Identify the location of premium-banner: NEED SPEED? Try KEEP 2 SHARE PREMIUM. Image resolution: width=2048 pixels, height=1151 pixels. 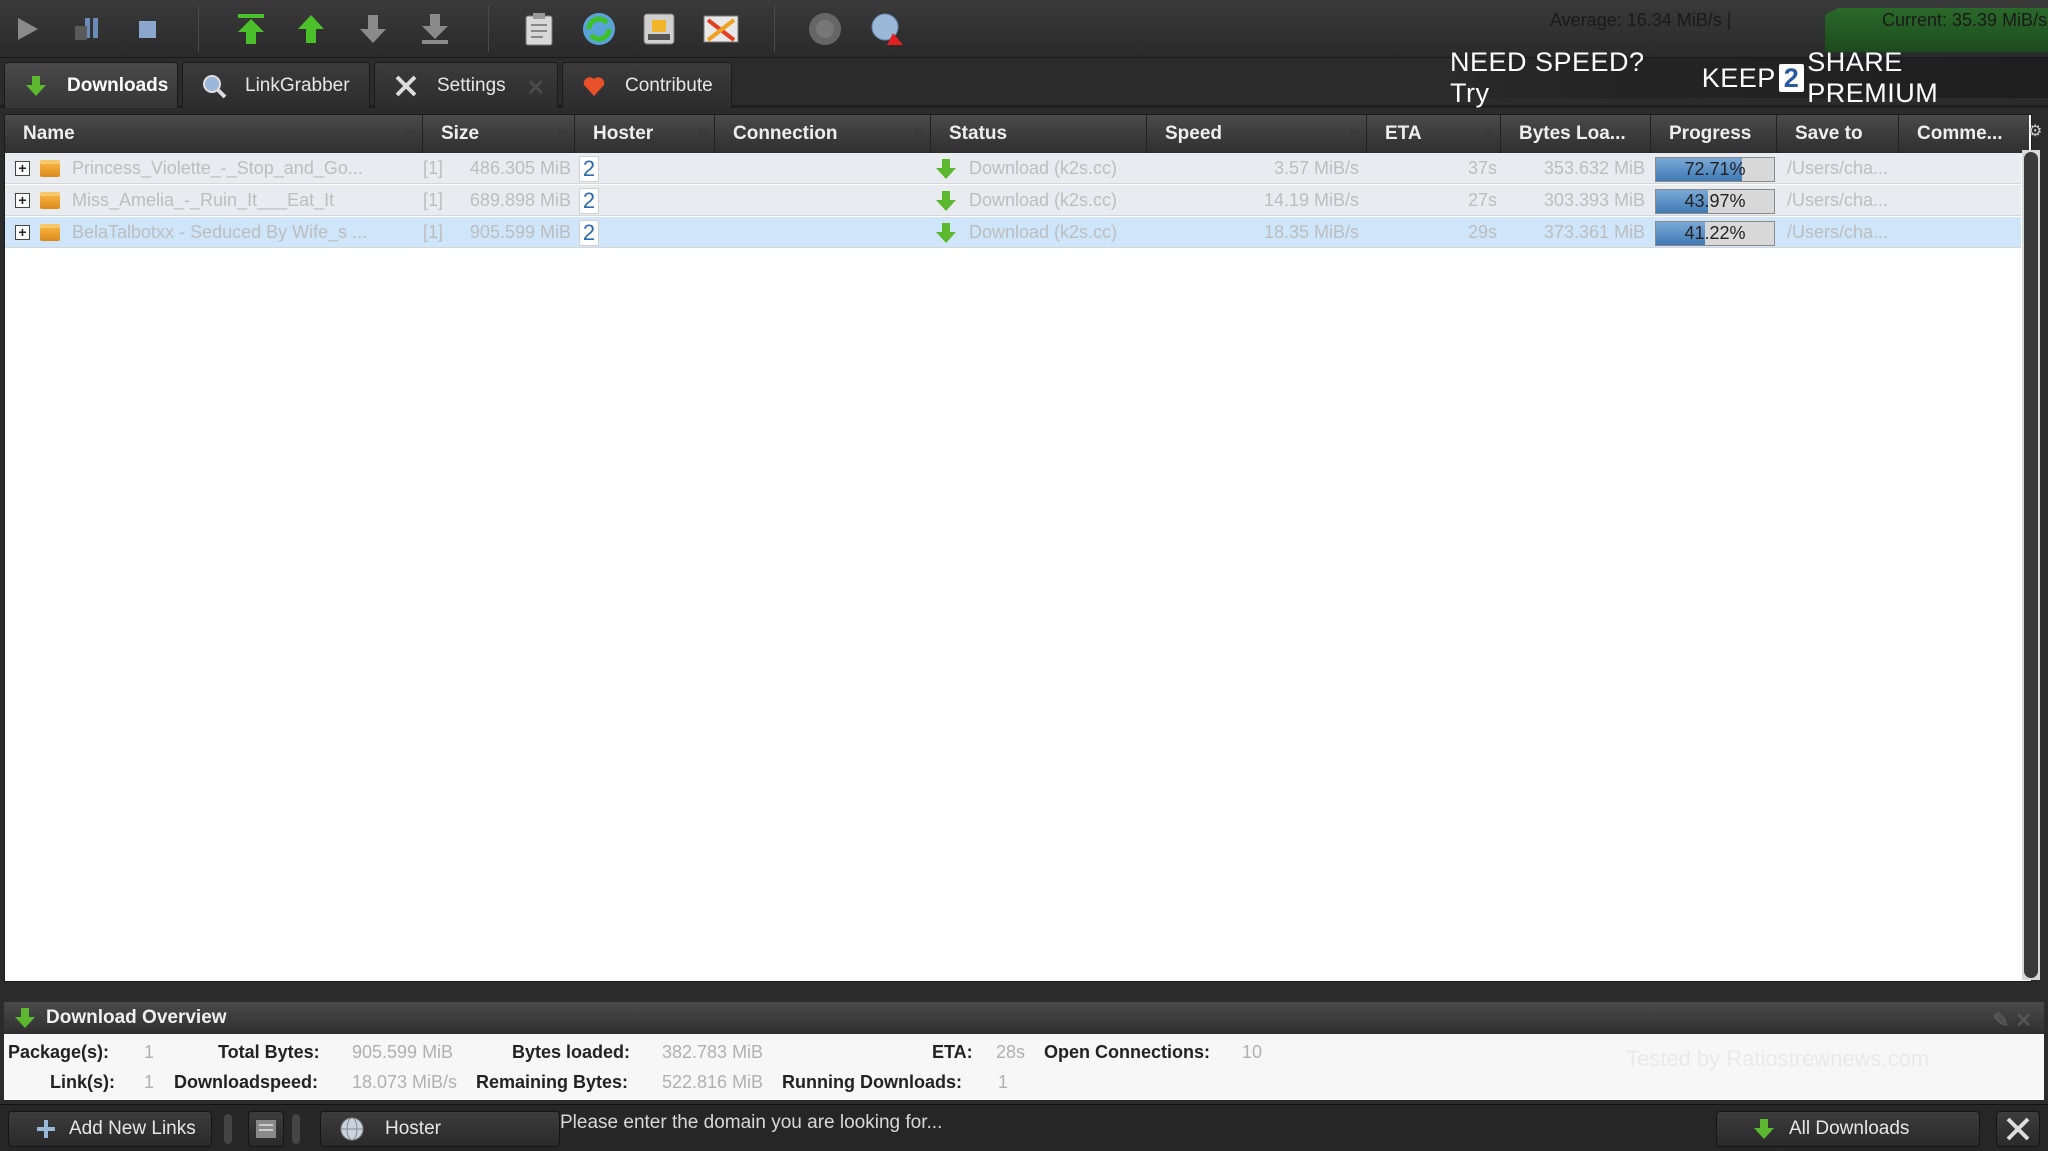
(1749, 77).